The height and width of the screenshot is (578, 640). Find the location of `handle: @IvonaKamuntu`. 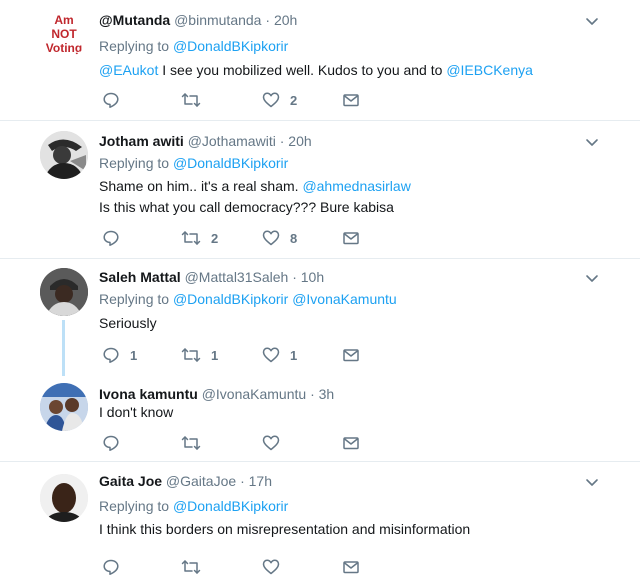

handle: @IvonaKamuntu is located at coordinates (254, 394).